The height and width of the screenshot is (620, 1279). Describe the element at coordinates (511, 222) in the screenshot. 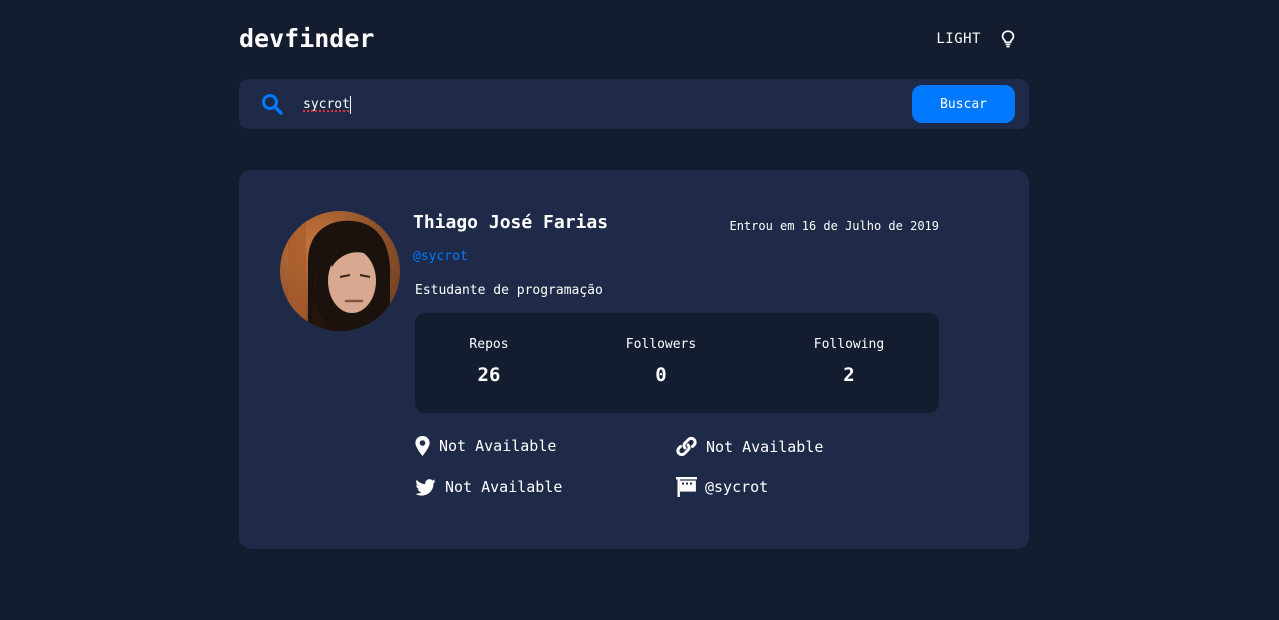

I see `profile-name: Thiago José Farias` at that location.